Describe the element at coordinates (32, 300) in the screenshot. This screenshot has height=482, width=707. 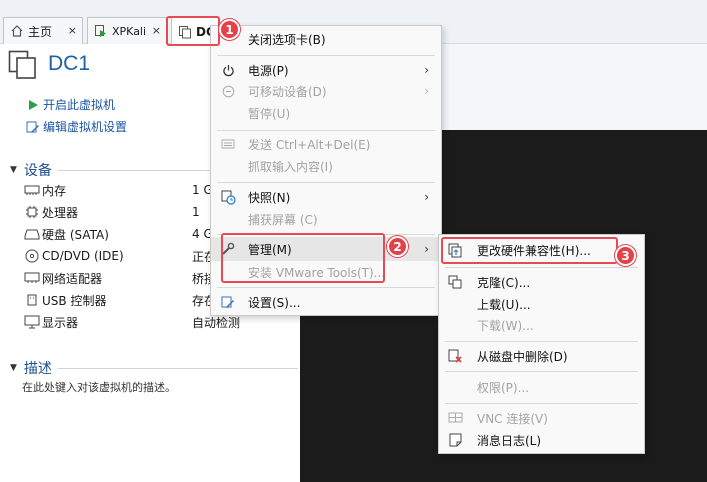
I see `usb-icon` at that location.